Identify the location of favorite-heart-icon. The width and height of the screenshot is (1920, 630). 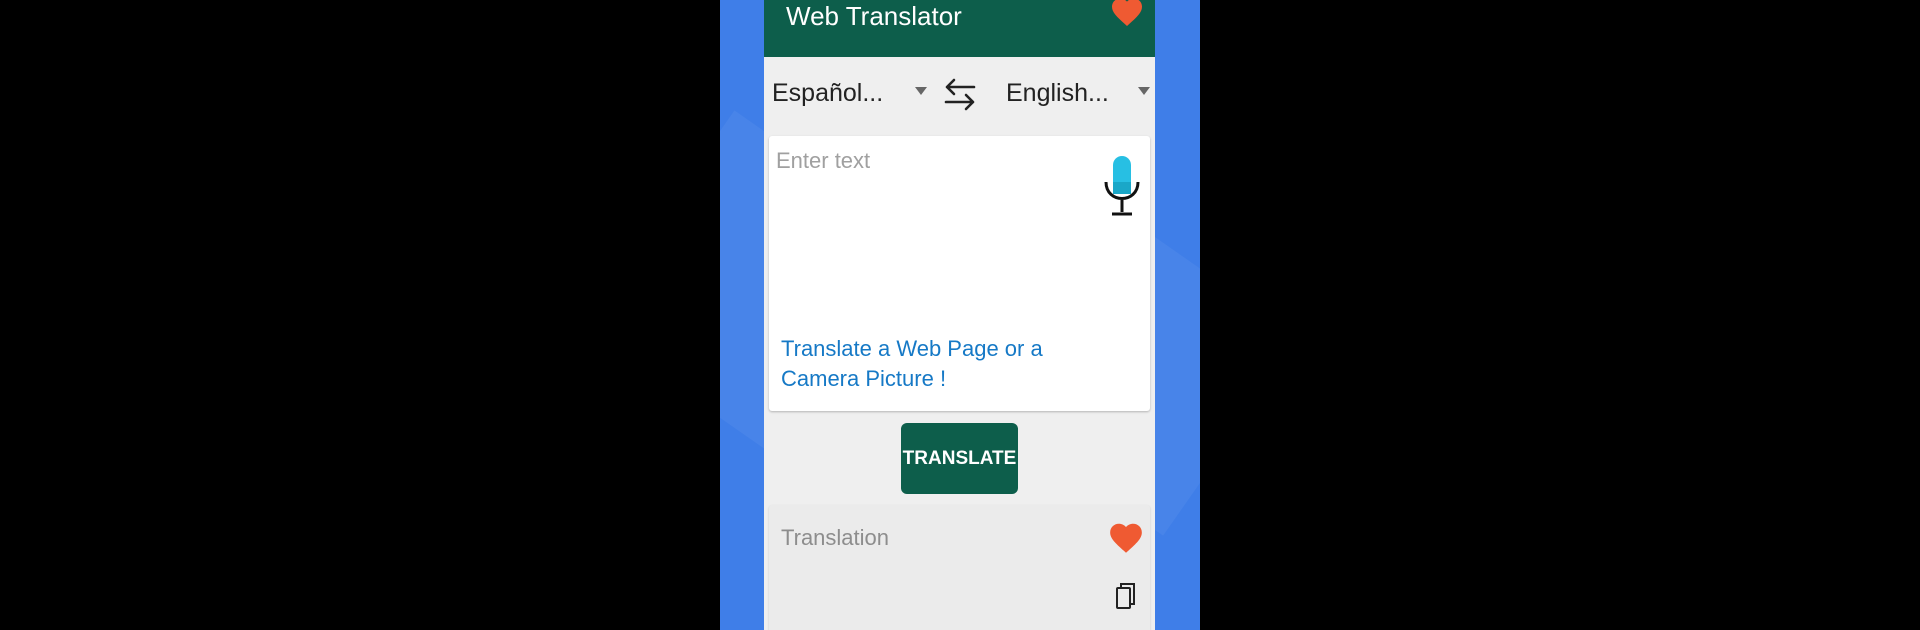
(1126, 538).